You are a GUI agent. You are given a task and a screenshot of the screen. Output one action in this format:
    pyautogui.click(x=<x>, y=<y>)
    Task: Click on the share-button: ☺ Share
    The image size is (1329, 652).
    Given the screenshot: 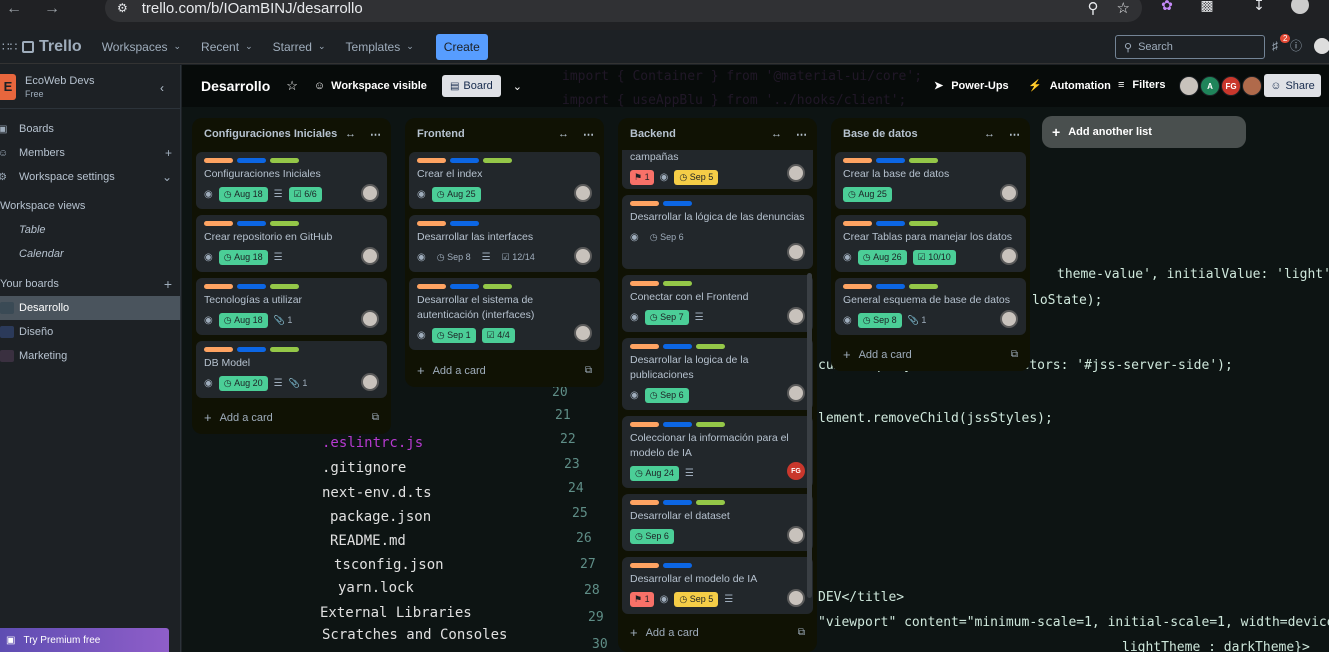 What is the action you would take?
    pyautogui.click(x=1292, y=85)
    